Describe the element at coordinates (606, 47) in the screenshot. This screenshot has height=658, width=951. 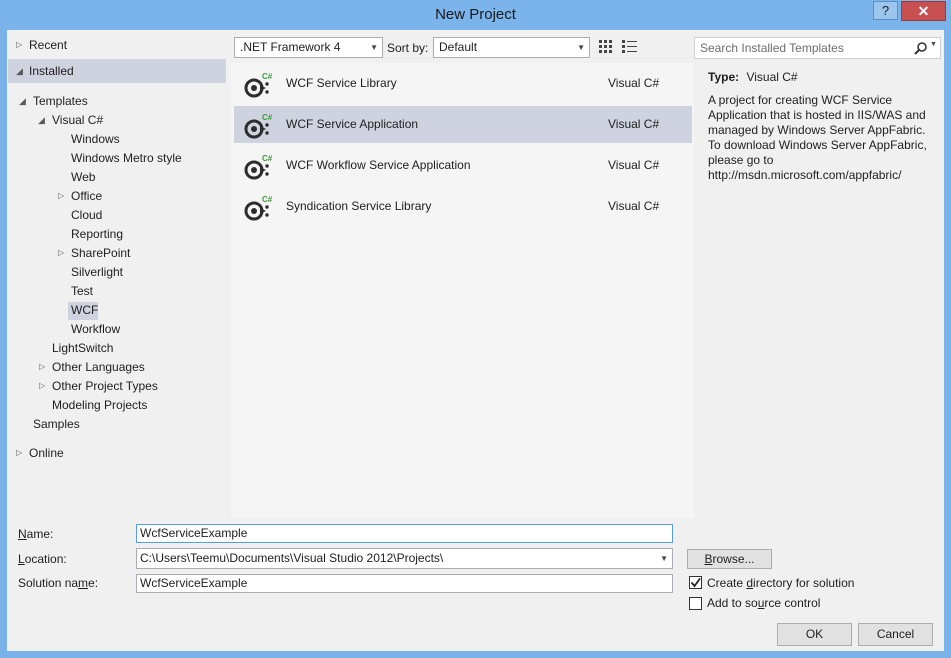
I see `medium-icons-view-icon` at that location.